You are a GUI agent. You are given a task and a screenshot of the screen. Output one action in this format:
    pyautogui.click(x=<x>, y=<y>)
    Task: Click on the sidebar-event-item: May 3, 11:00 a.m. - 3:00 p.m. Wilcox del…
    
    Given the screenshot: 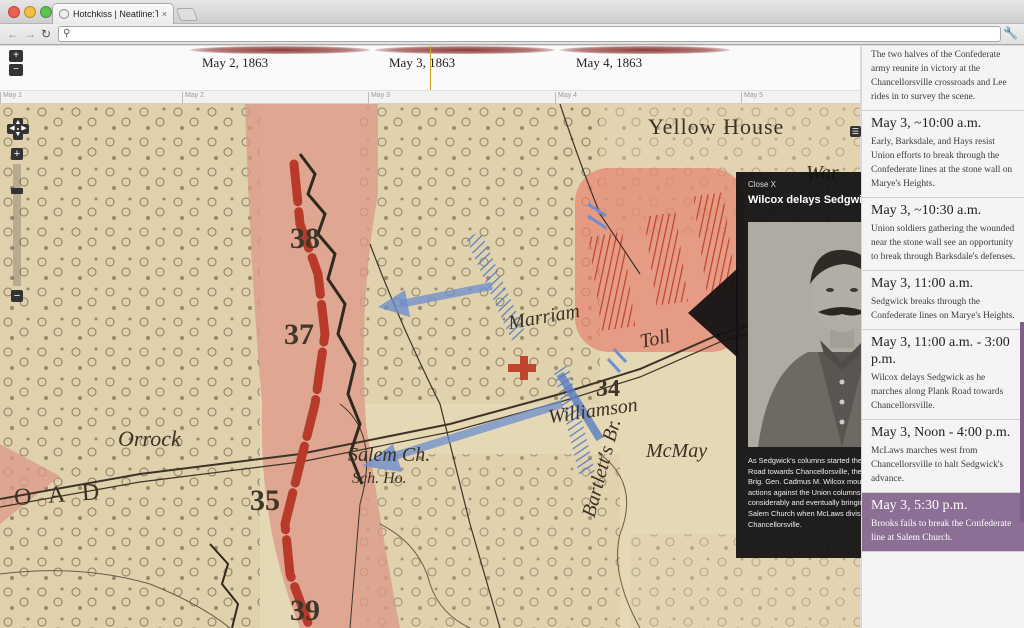 What is the action you would take?
    pyautogui.click(x=943, y=375)
    